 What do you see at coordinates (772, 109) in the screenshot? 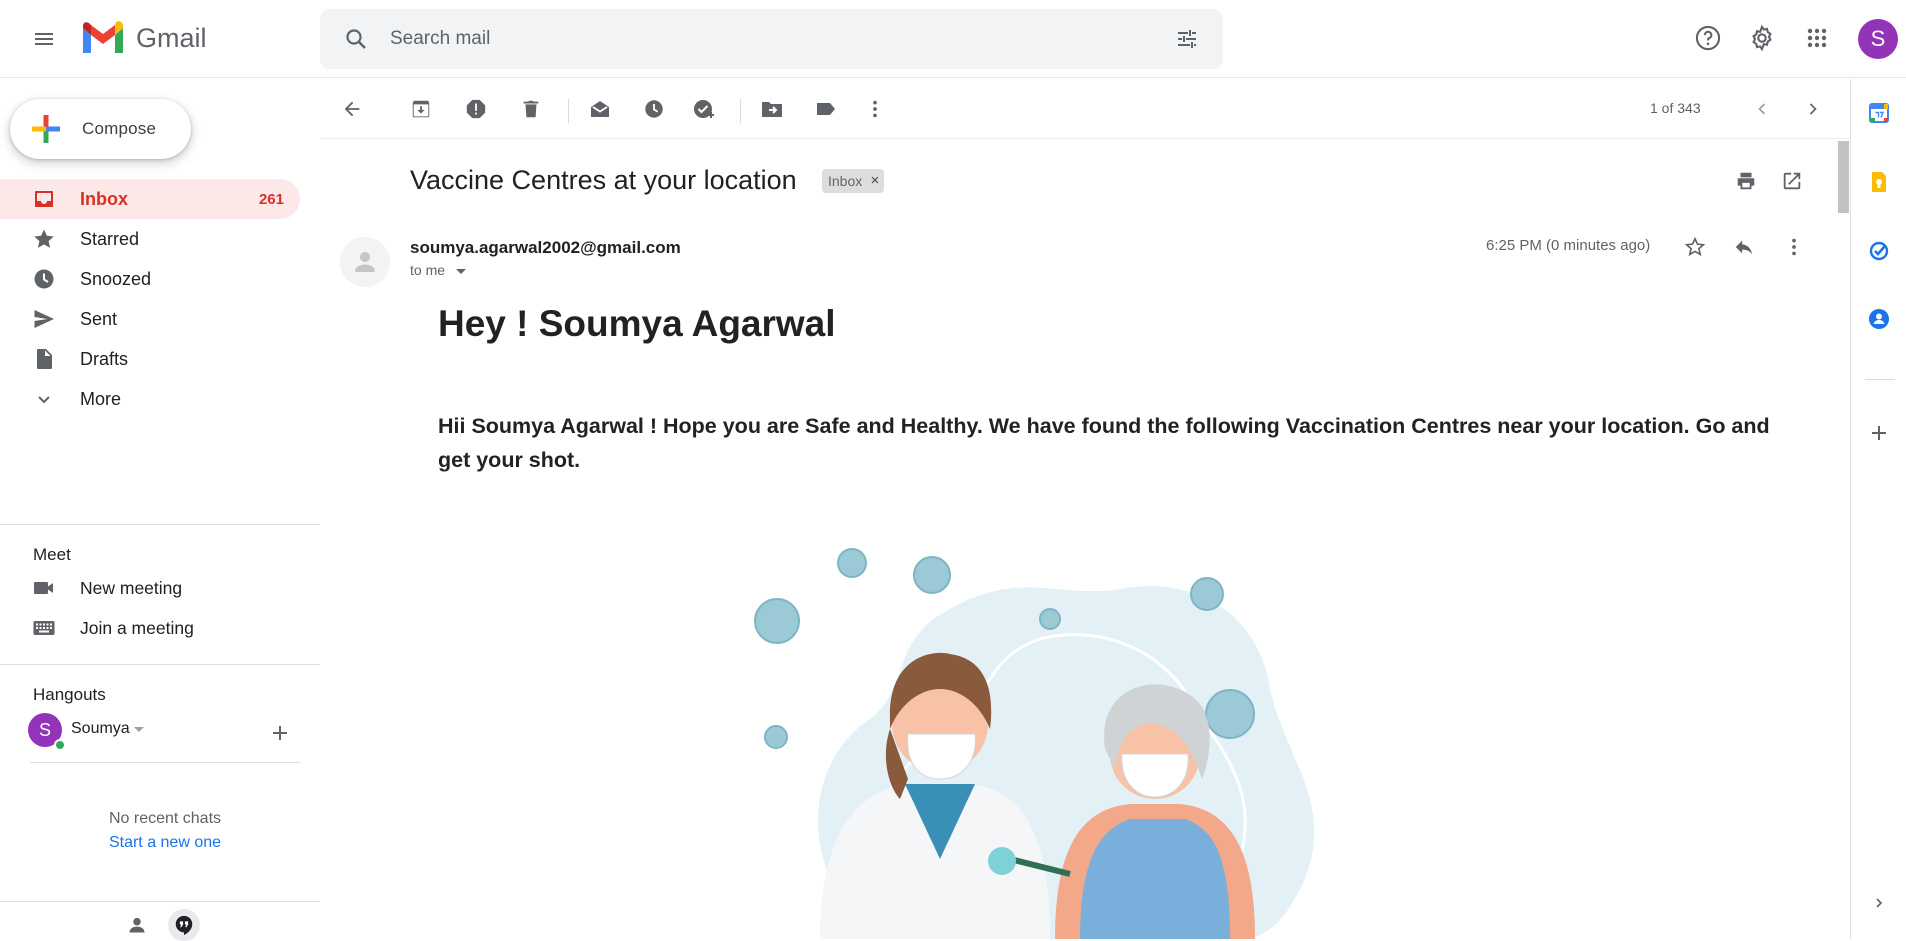
I see `move-to-button` at bounding box center [772, 109].